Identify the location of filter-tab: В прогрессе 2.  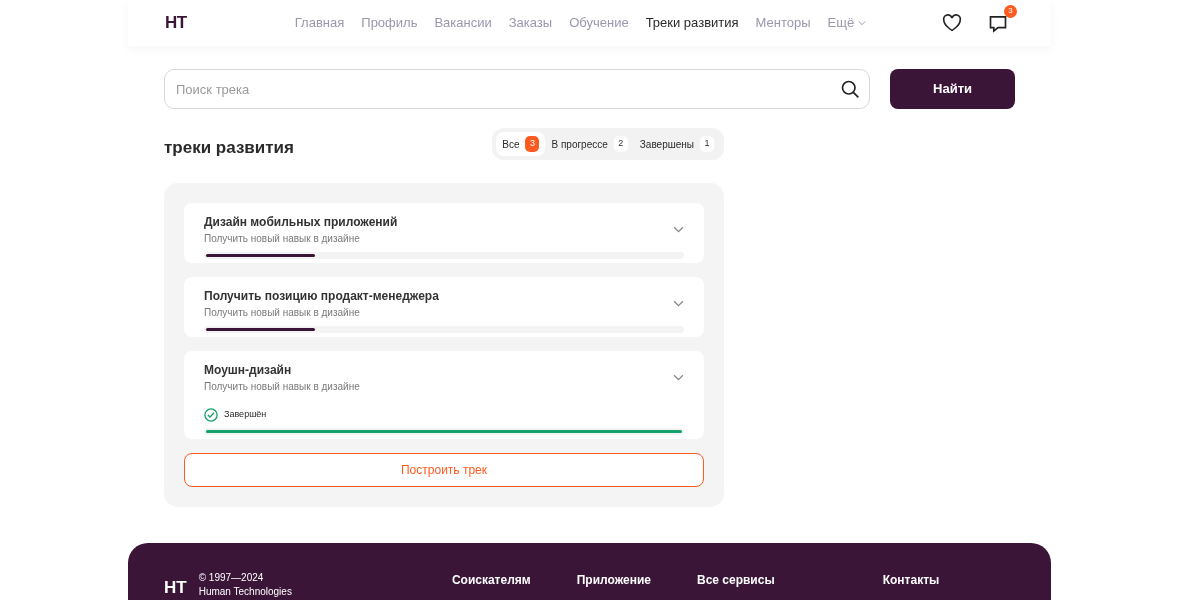
(589, 144).